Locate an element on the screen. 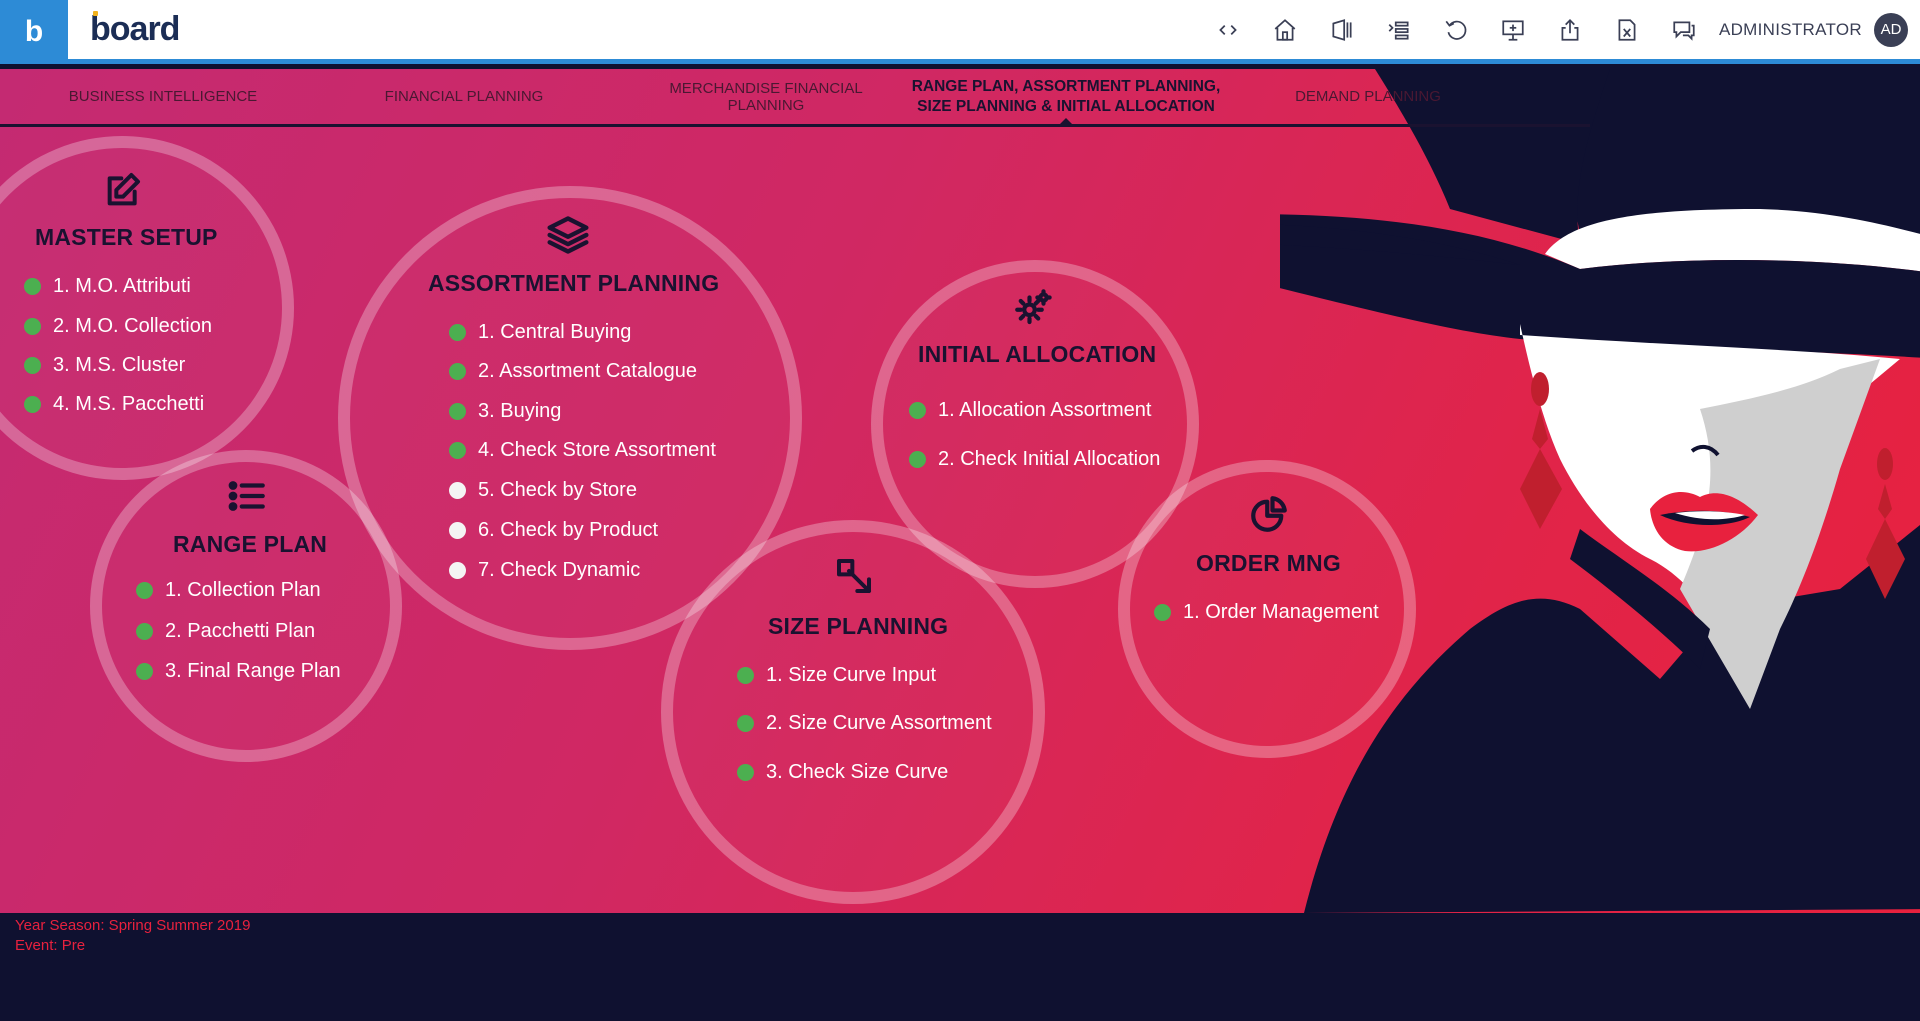 Image resolution: width=1920 pixels, height=1021 pixels. assortment-item: 2. Assortment Catalogue is located at coordinates (573, 371).